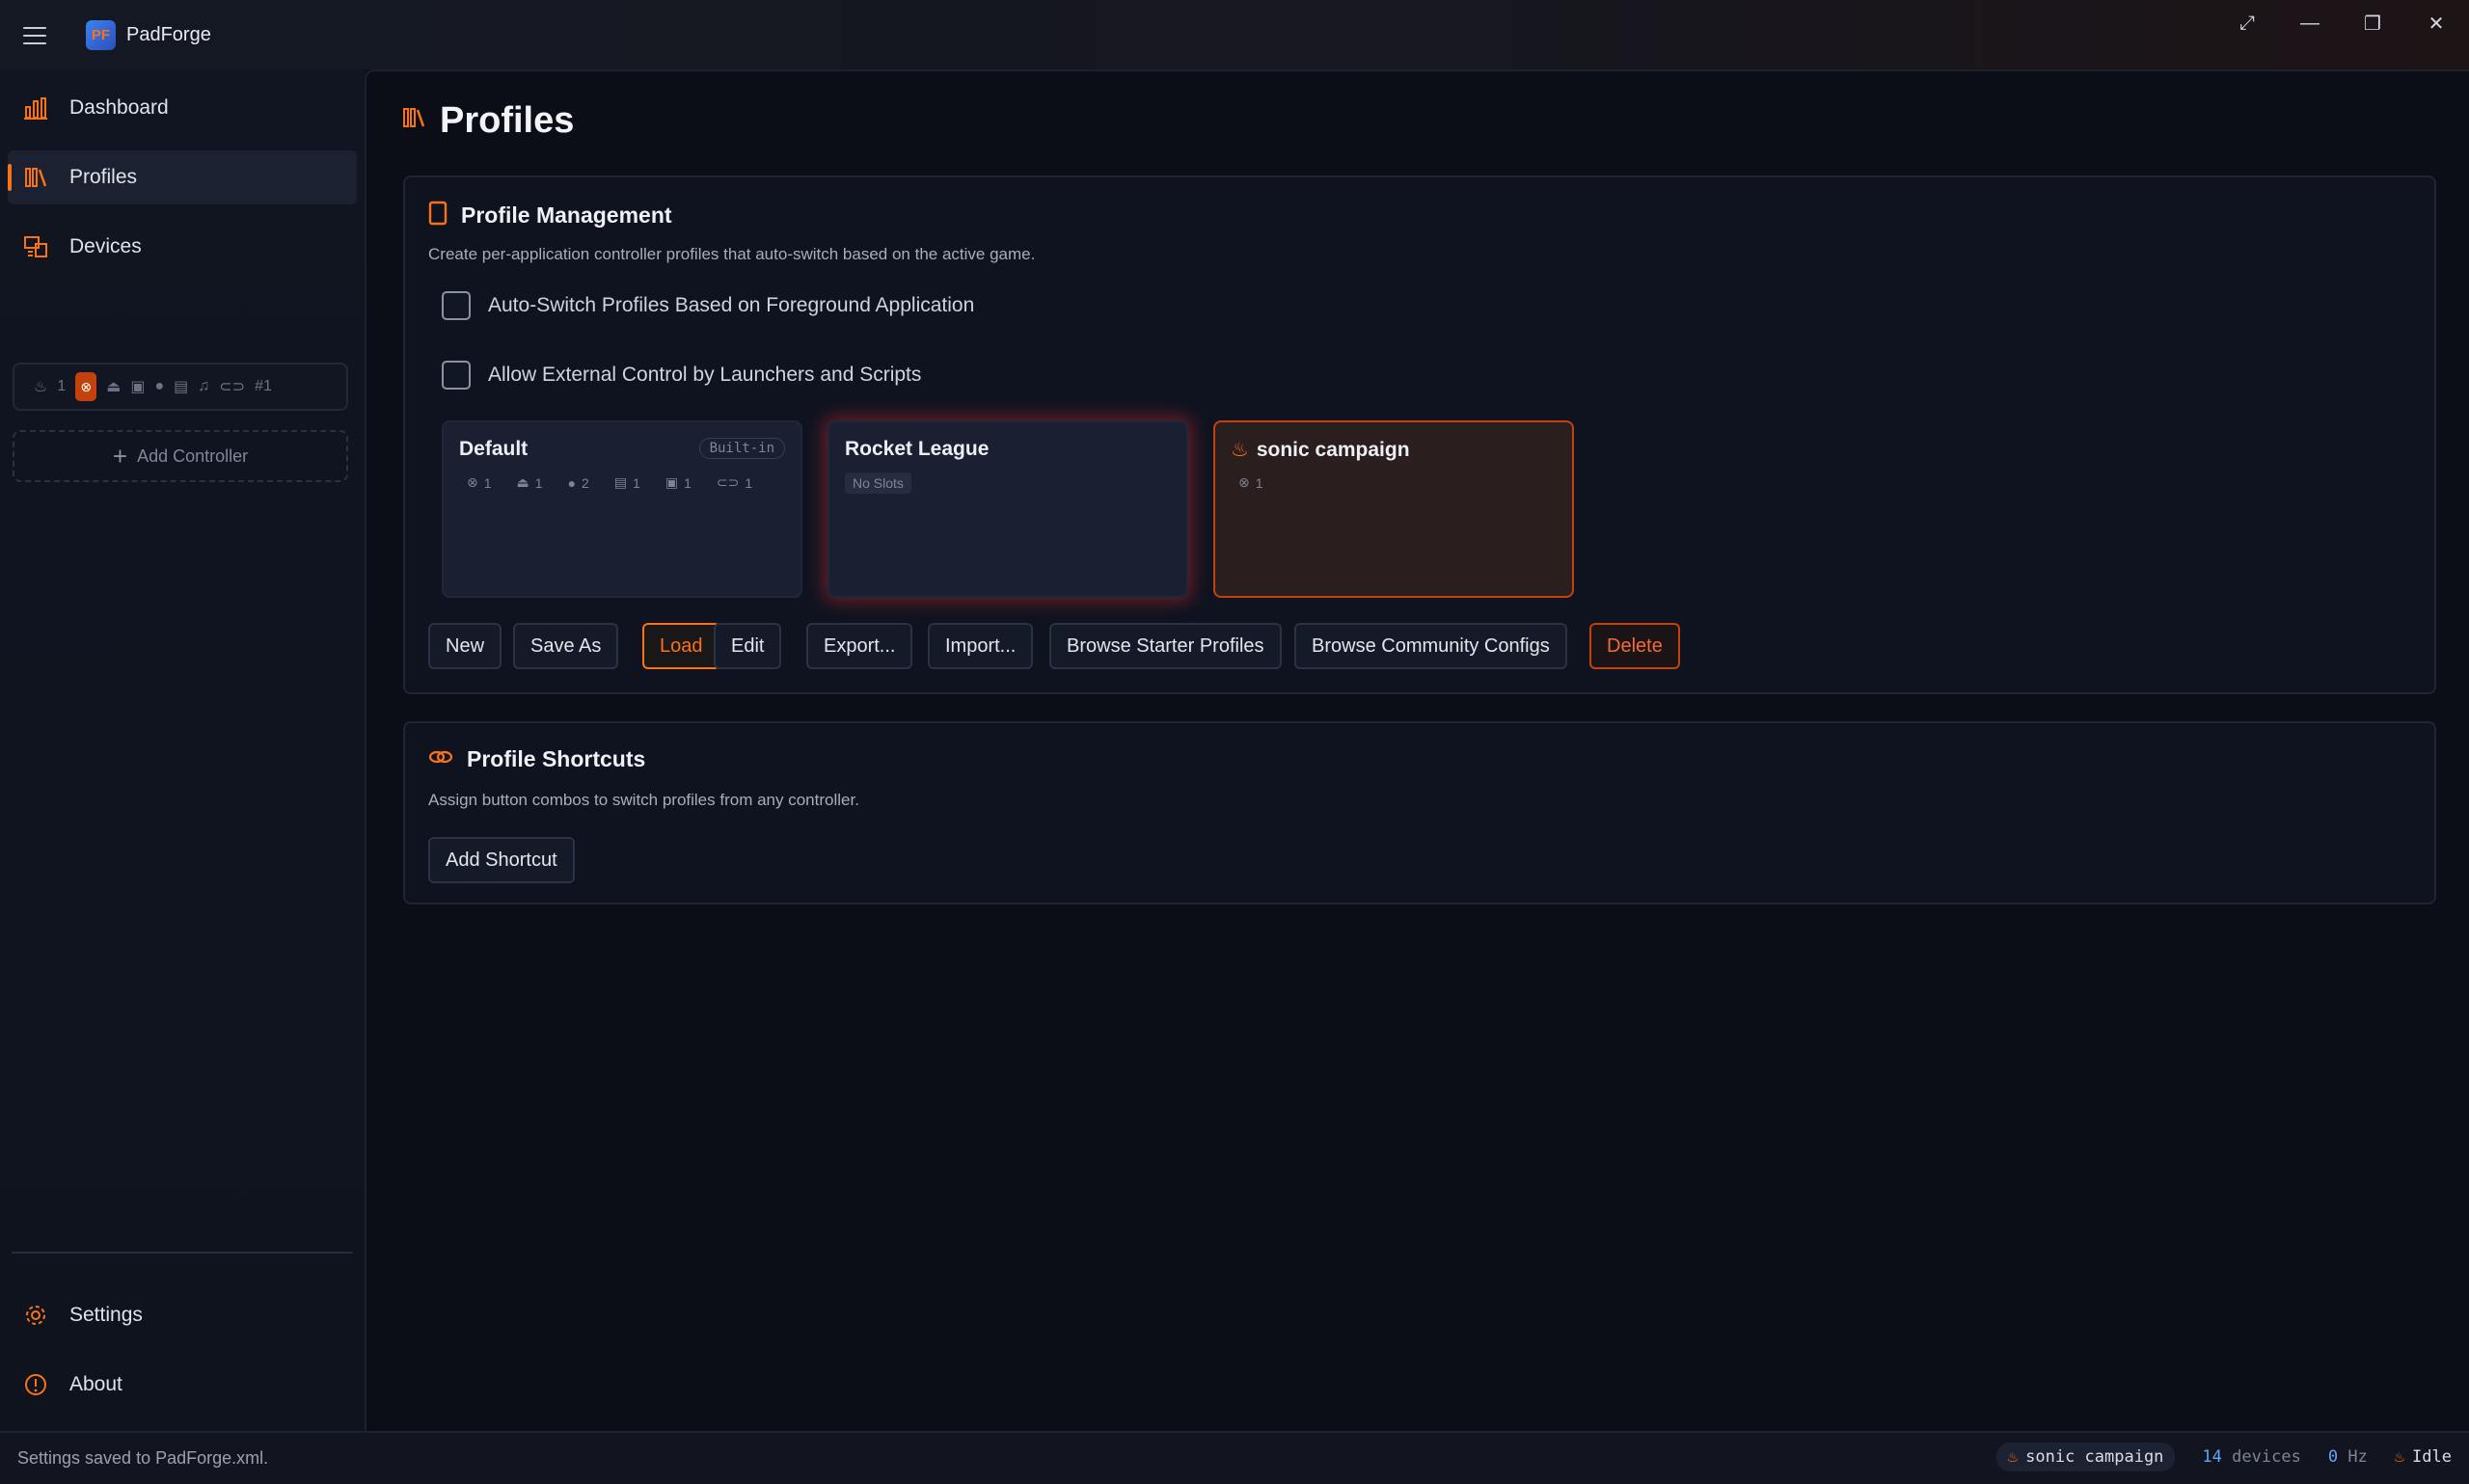 This screenshot has height=1484, width=2469. What do you see at coordinates (1234, 34) in the screenshot?
I see `title-bar: PF PadForge ⤢ — ❐ ✕` at bounding box center [1234, 34].